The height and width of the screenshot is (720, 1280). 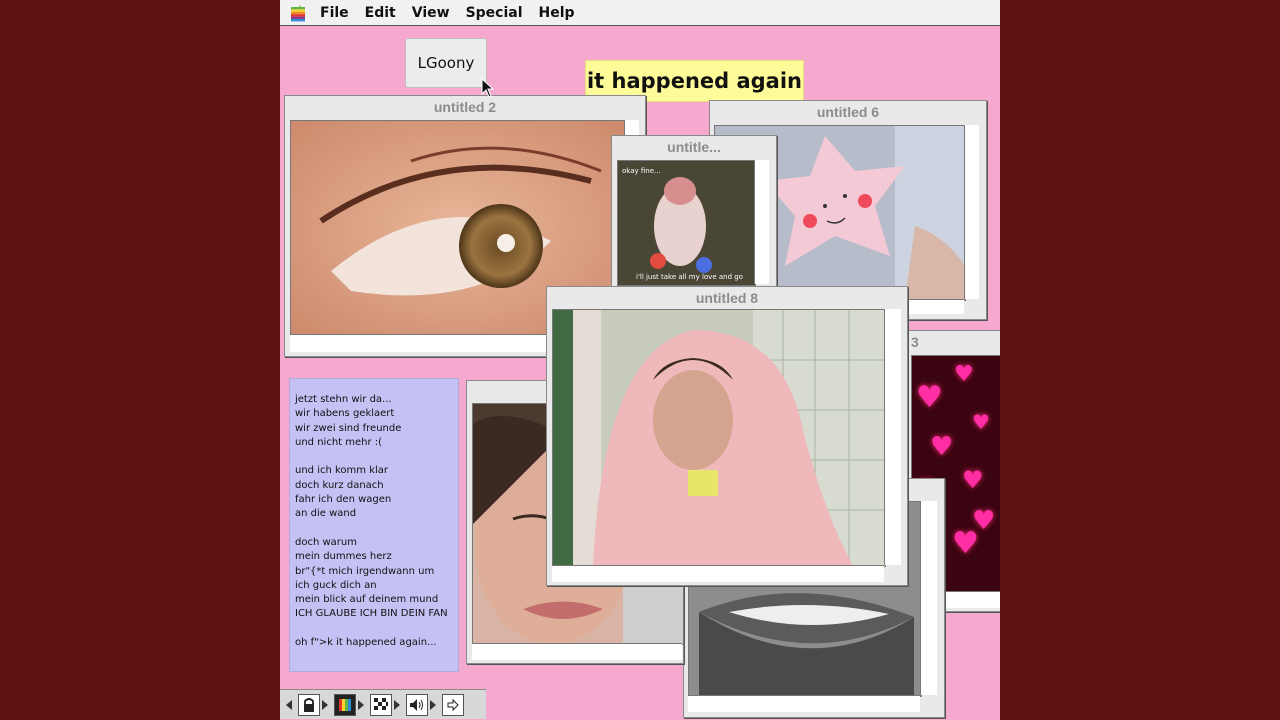 What do you see at coordinates (309, 704) in the screenshot?
I see `lock-icon` at bounding box center [309, 704].